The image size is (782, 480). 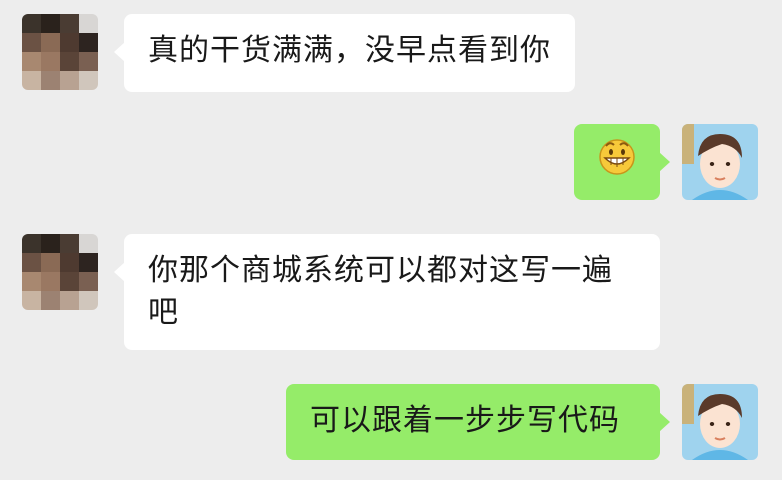 I want to click on message-text: 可以跟着一步步写代码, so click(x=465, y=420).